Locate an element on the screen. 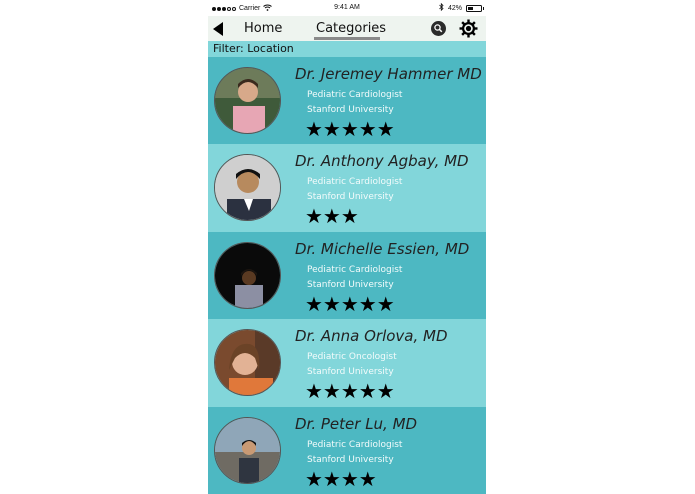 The height and width of the screenshot is (494, 695). nav-categories-tab: Categories is located at coordinates (351, 28).